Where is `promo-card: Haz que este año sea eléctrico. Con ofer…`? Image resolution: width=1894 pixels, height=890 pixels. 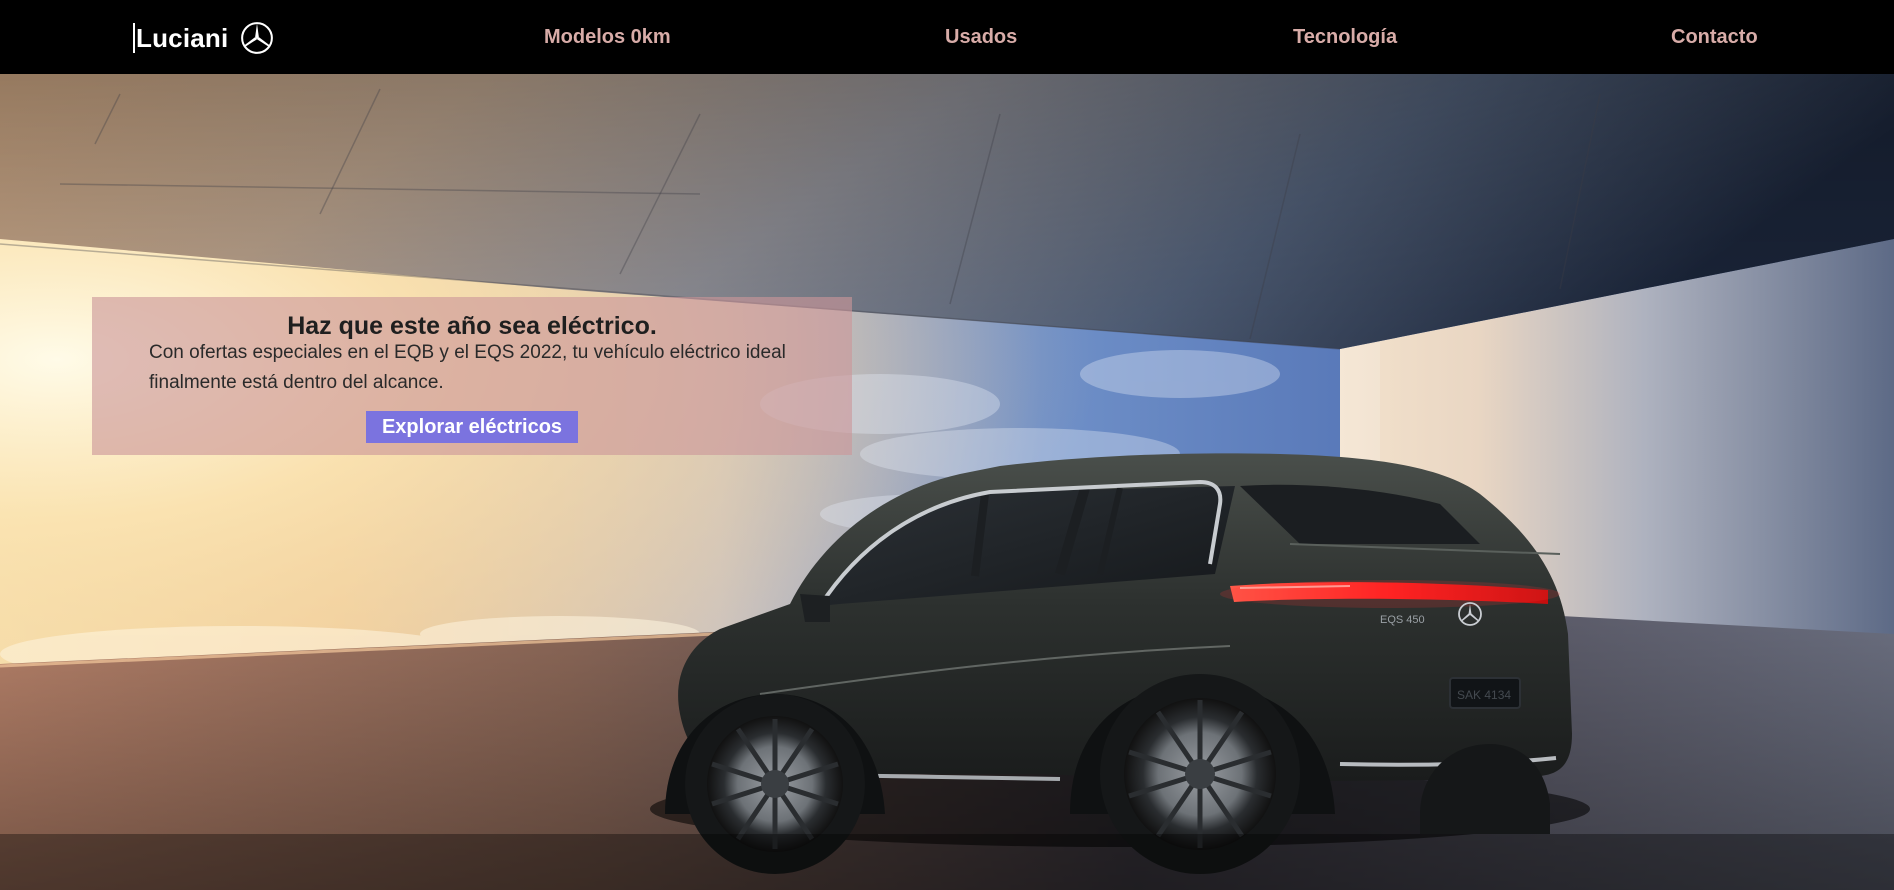 promo-card: Haz que este año sea eléctrico. Con ofer… is located at coordinates (472, 376).